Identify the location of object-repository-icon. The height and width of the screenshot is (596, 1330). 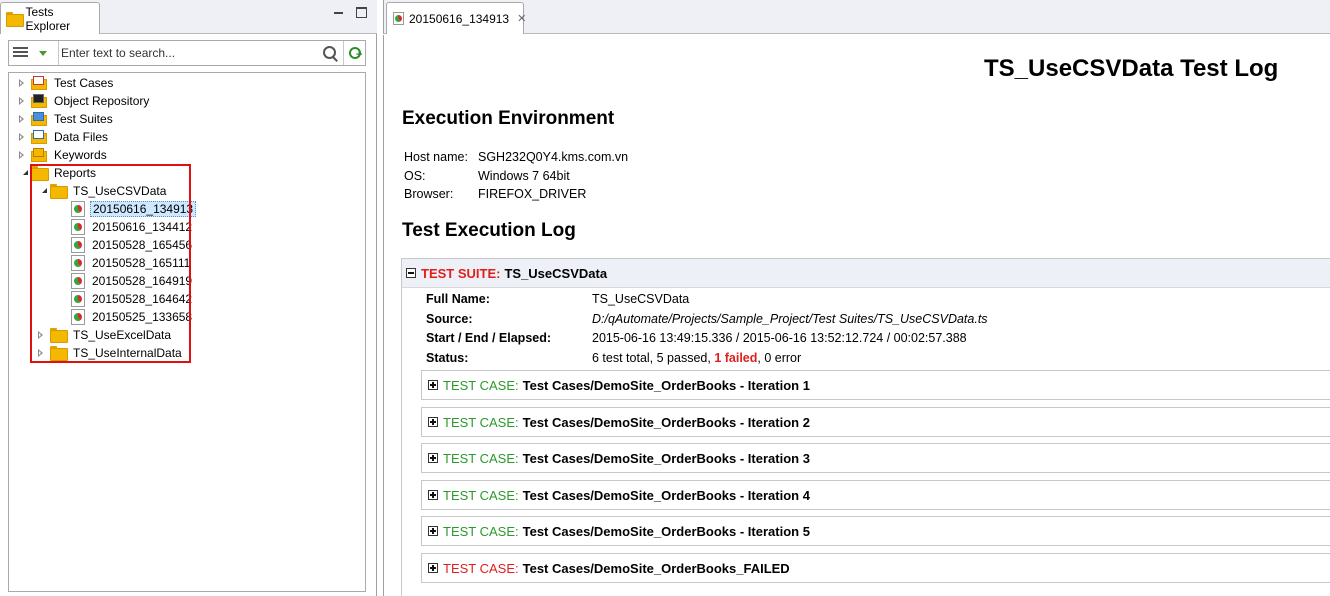
(39, 101).